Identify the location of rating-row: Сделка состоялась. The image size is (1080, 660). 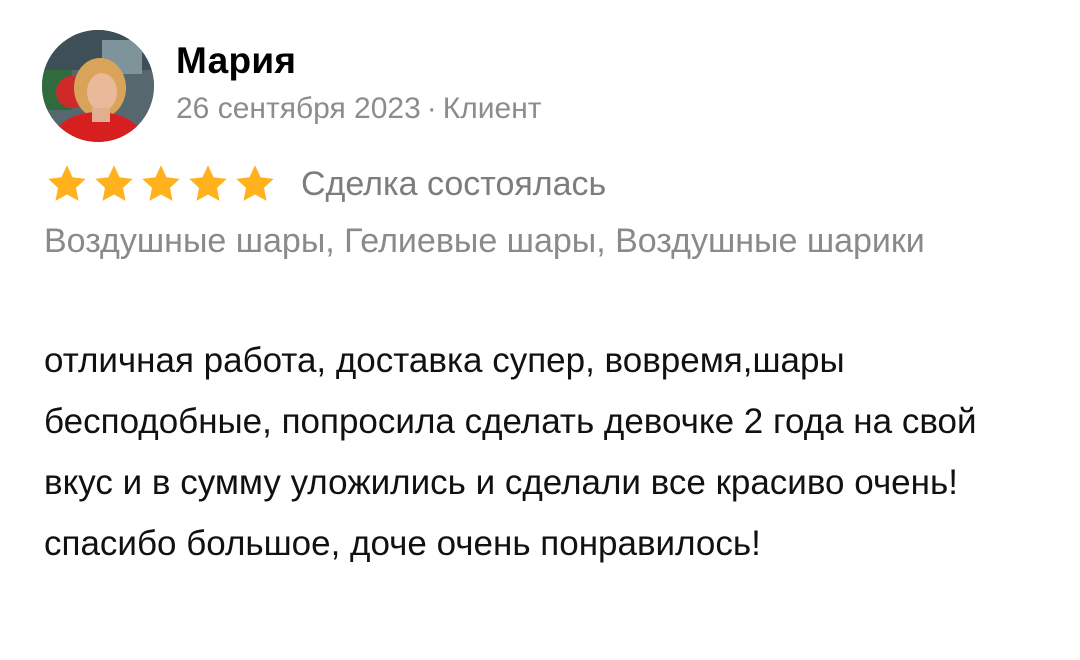
(325, 184).